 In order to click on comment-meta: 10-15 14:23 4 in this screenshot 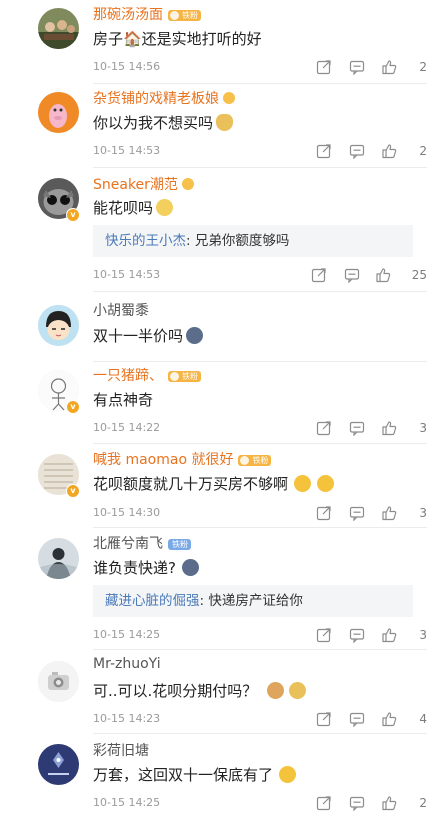, I will do `click(260, 719)`.